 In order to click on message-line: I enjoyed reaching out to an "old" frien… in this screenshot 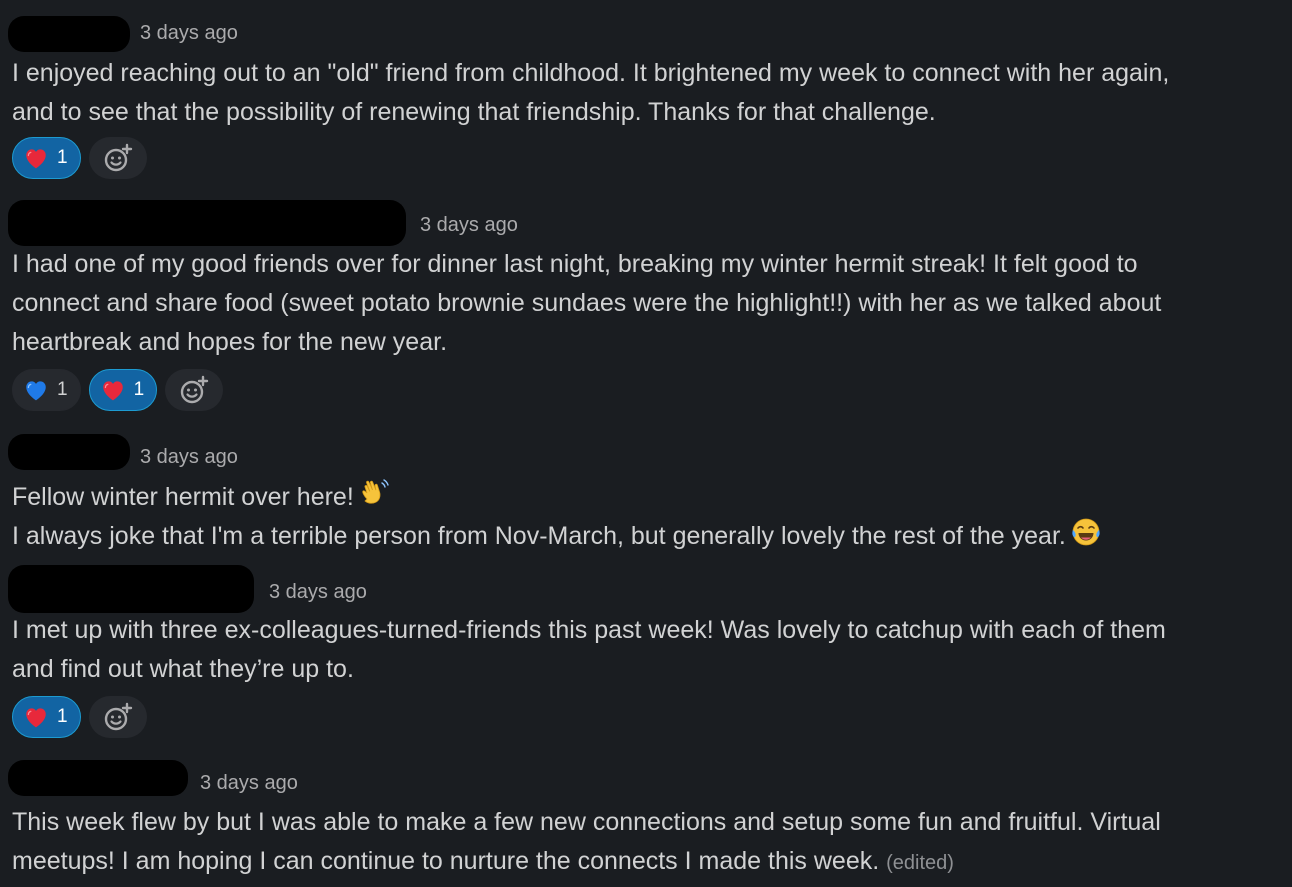, I will do `click(591, 73)`.